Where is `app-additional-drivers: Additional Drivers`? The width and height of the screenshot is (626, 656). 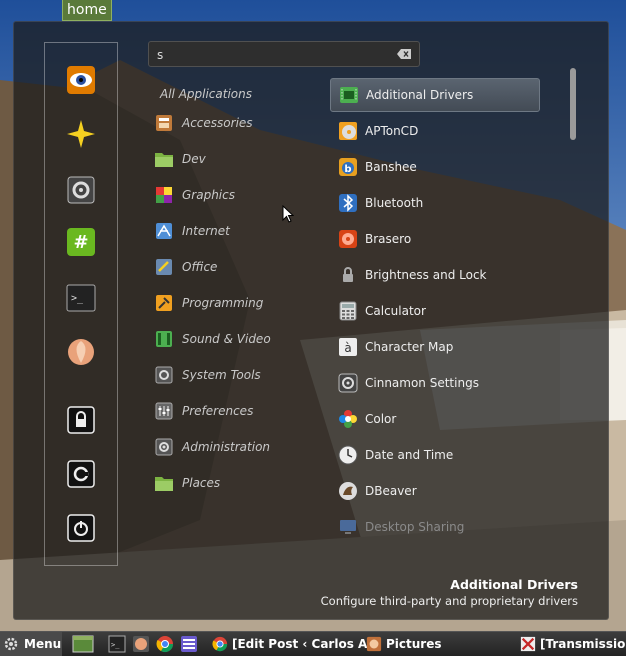
app-additional-drivers: Additional Drivers is located at coordinates (435, 95).